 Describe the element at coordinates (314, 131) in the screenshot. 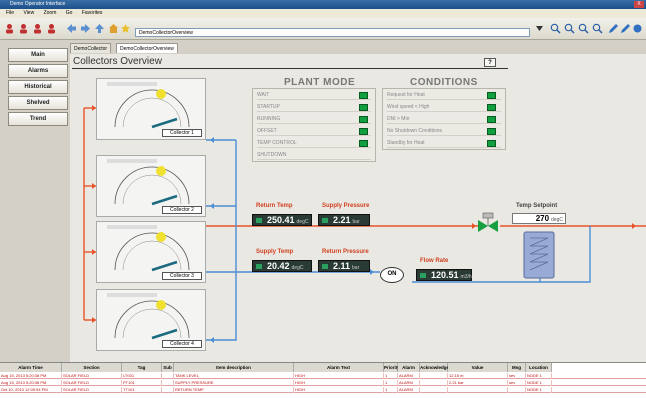

I see `plant-mode-row-offset: OFFSET` at that location.